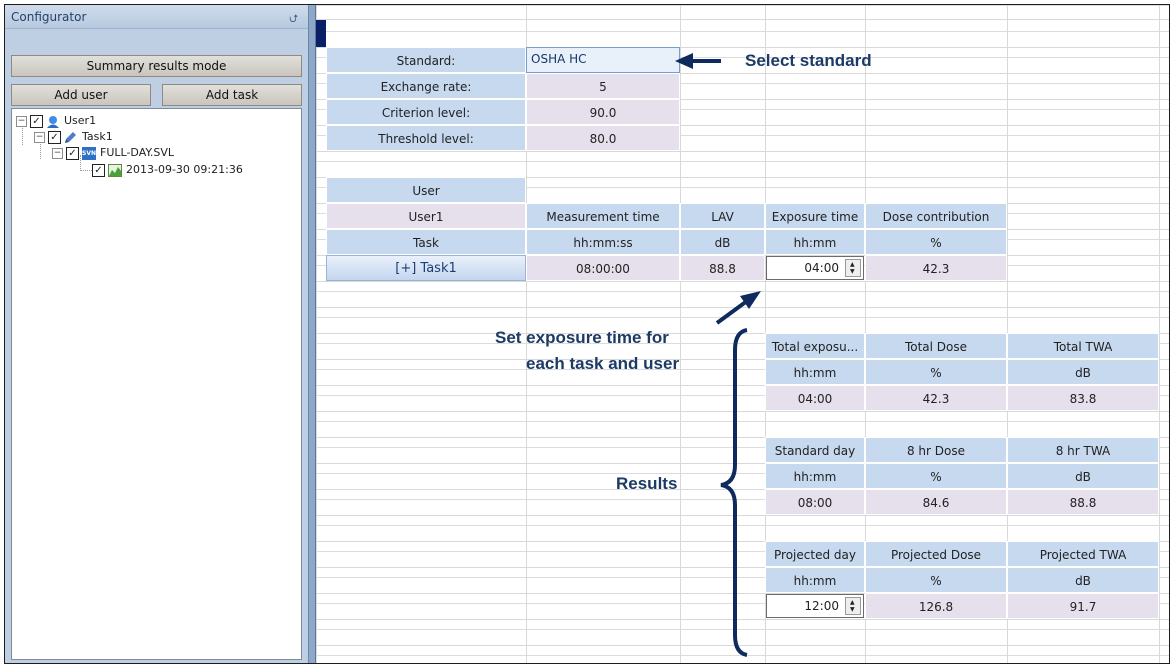 The width and height of the screenshot is (1176, 668). Describe the element at coordinates (603, 363) in the screenshot. I see `set-exposure-annotation-line2: each task and user` at that location.